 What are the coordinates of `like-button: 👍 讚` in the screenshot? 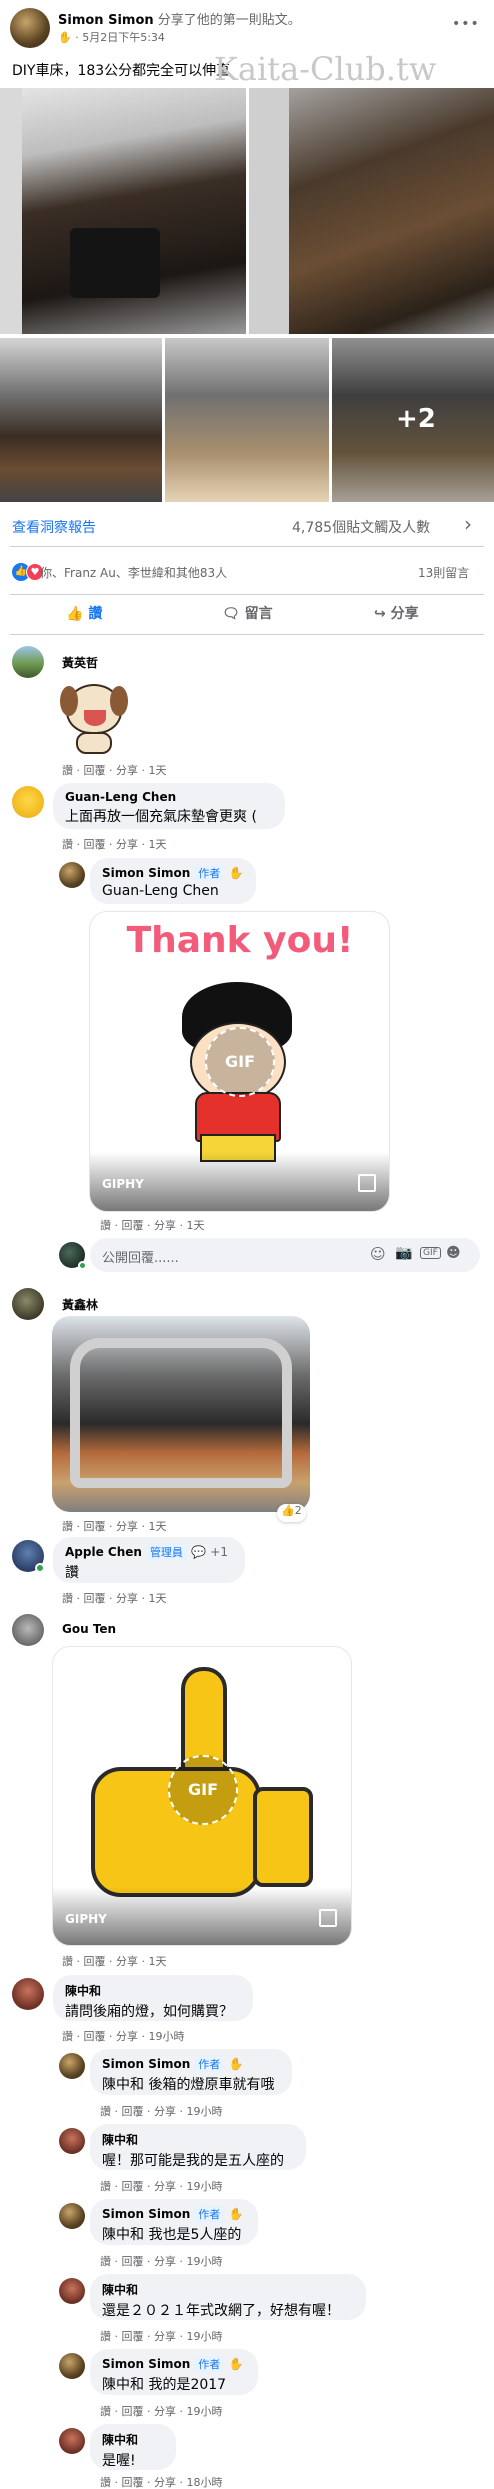 It's located at (111, 616).